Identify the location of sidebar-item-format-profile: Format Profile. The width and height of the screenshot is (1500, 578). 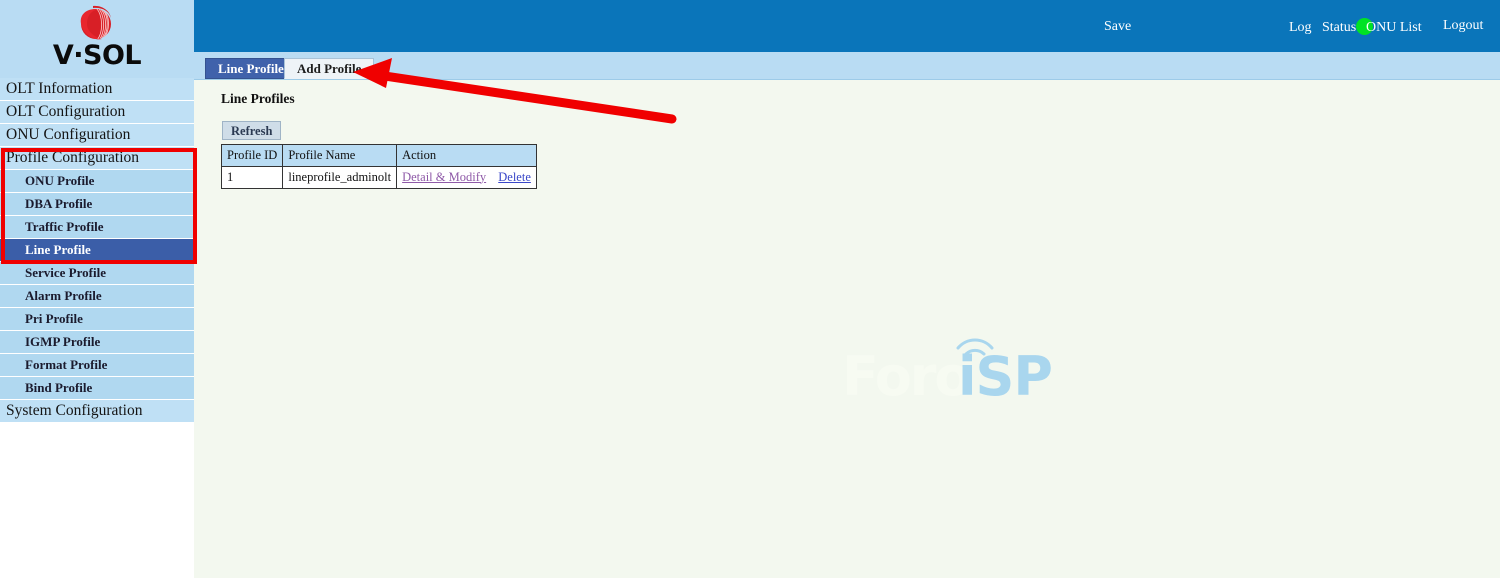
(97, 365).